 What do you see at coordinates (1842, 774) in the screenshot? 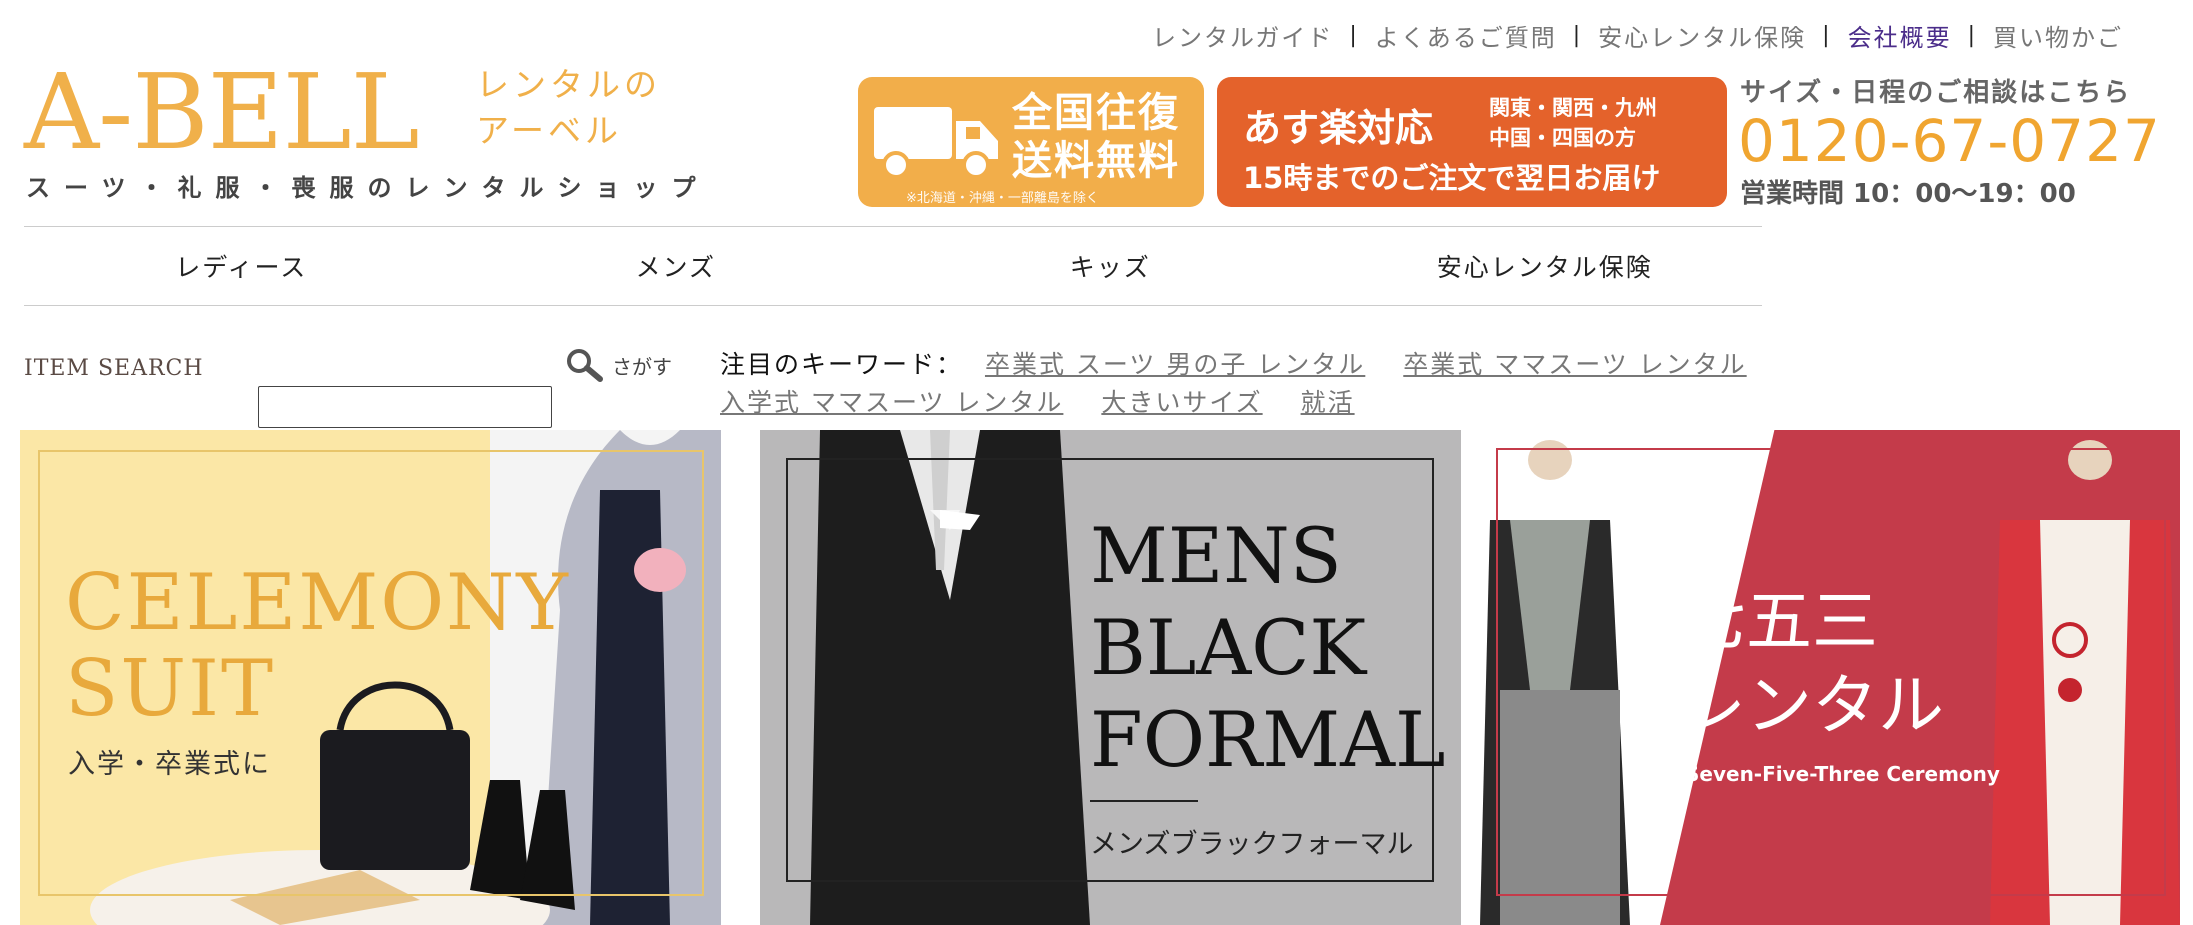
I see `shichigosan-subtitle: Seven-Five-Three Ceremony` at bounding box center [1842, 774].